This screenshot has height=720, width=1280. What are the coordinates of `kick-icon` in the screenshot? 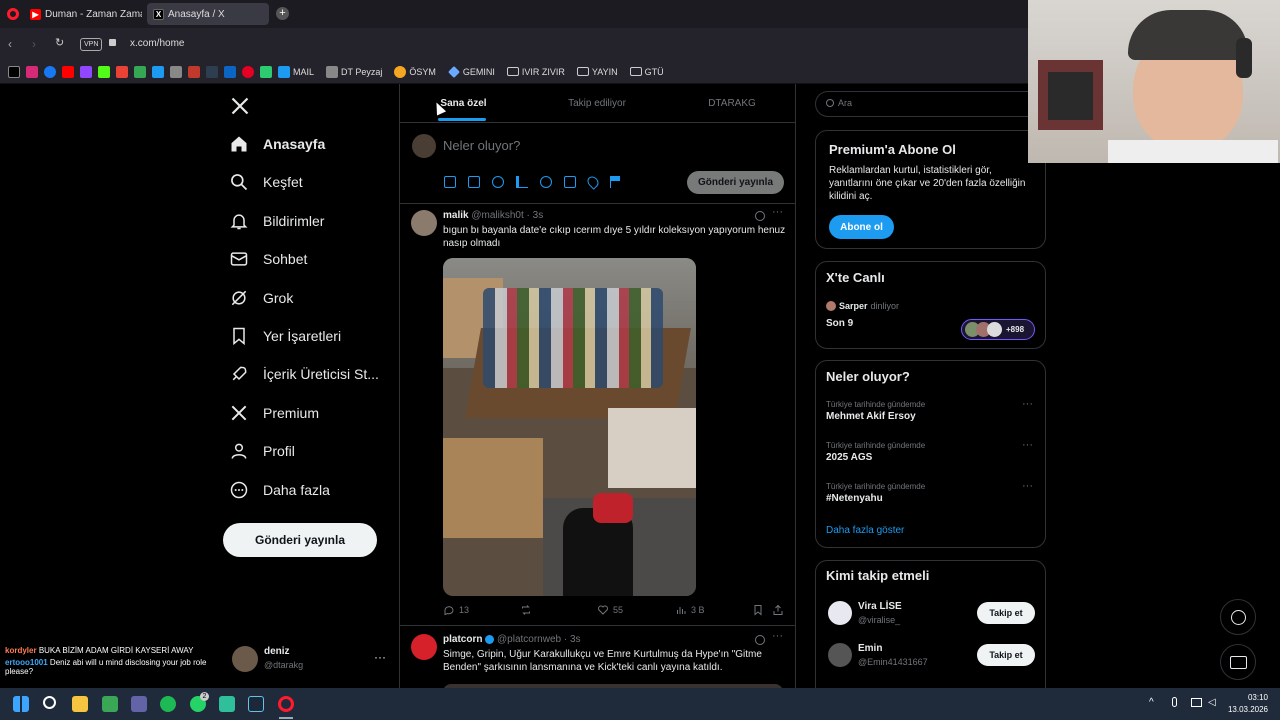 It's located at (104, 71).